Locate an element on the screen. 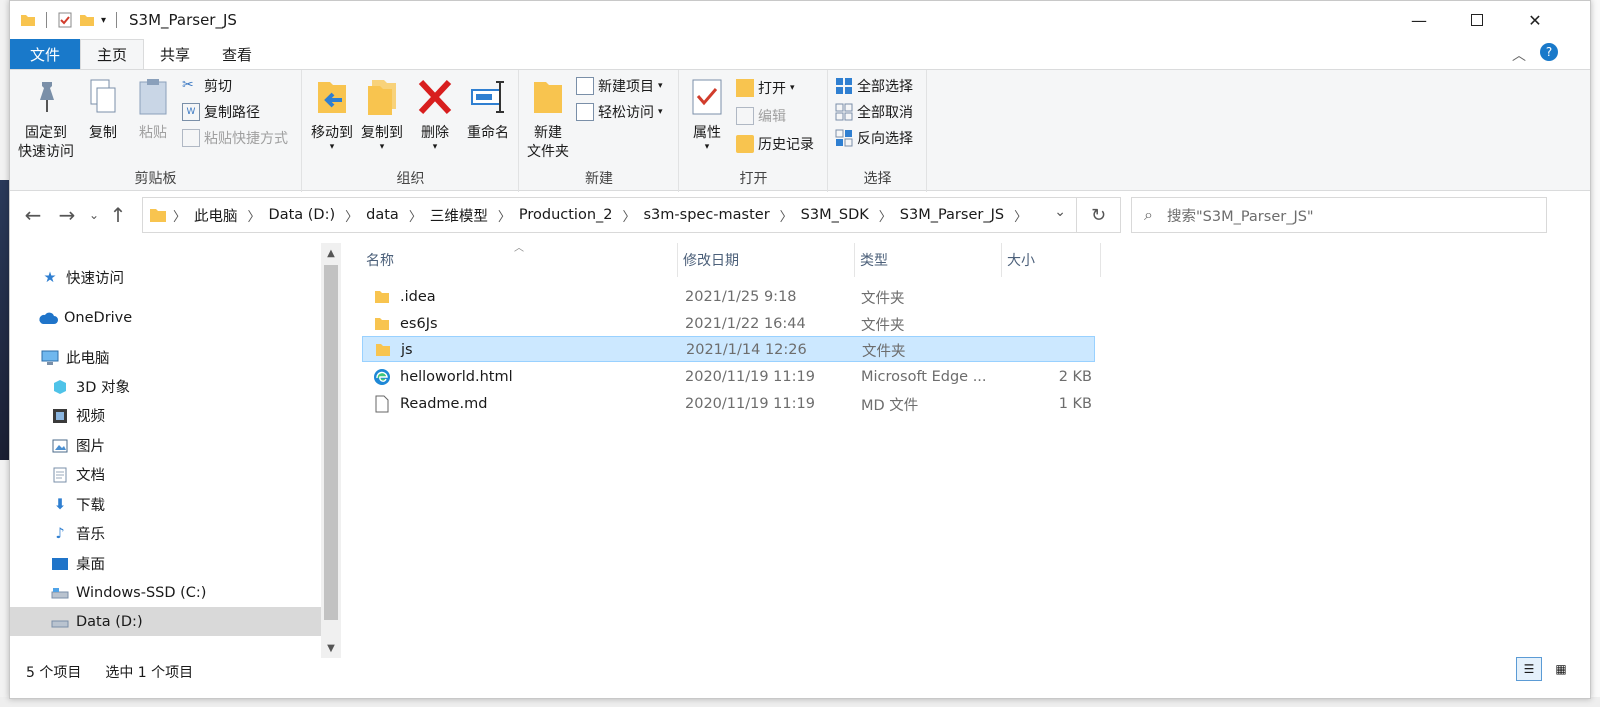 This screenshot has height=707, width=1600. copy-to-button: 复制到 ▾ is located at coordinates (382, 114).